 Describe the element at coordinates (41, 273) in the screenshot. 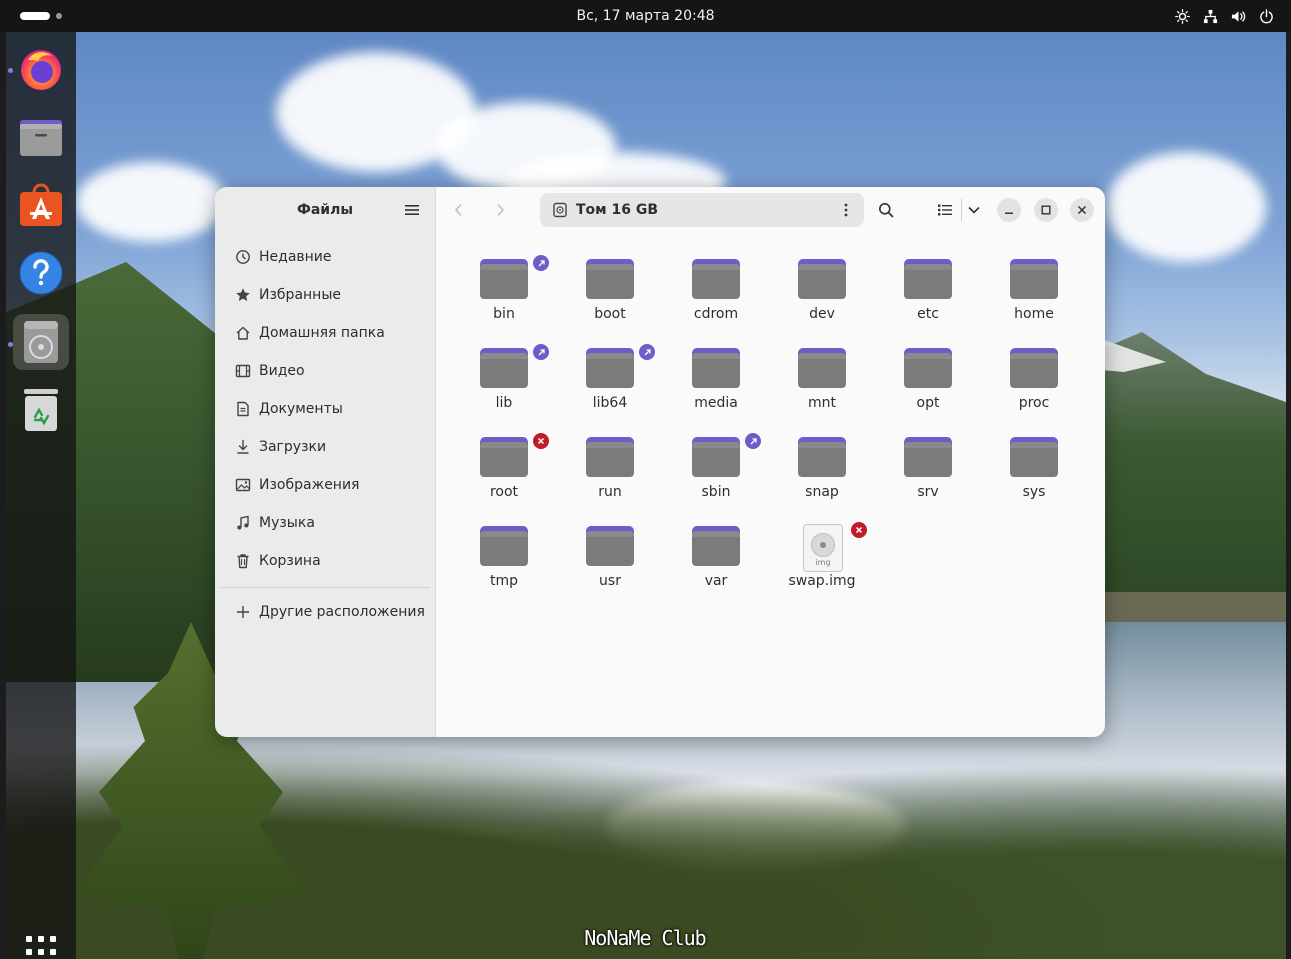

I see `dock-help` at that location.